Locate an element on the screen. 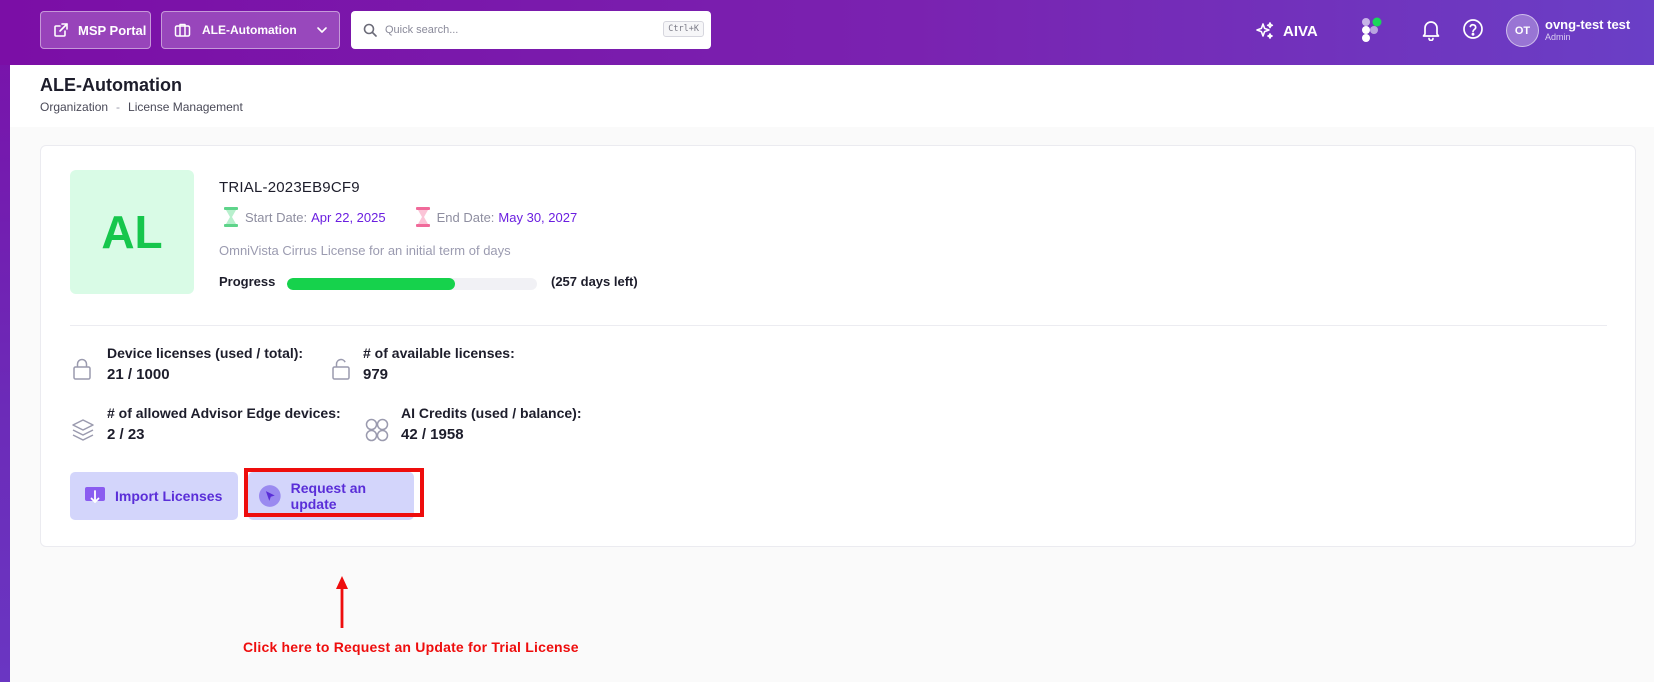 The height and width of the screenshot is (682, 1654). bell-icon is located at coordinates (1431, 30).